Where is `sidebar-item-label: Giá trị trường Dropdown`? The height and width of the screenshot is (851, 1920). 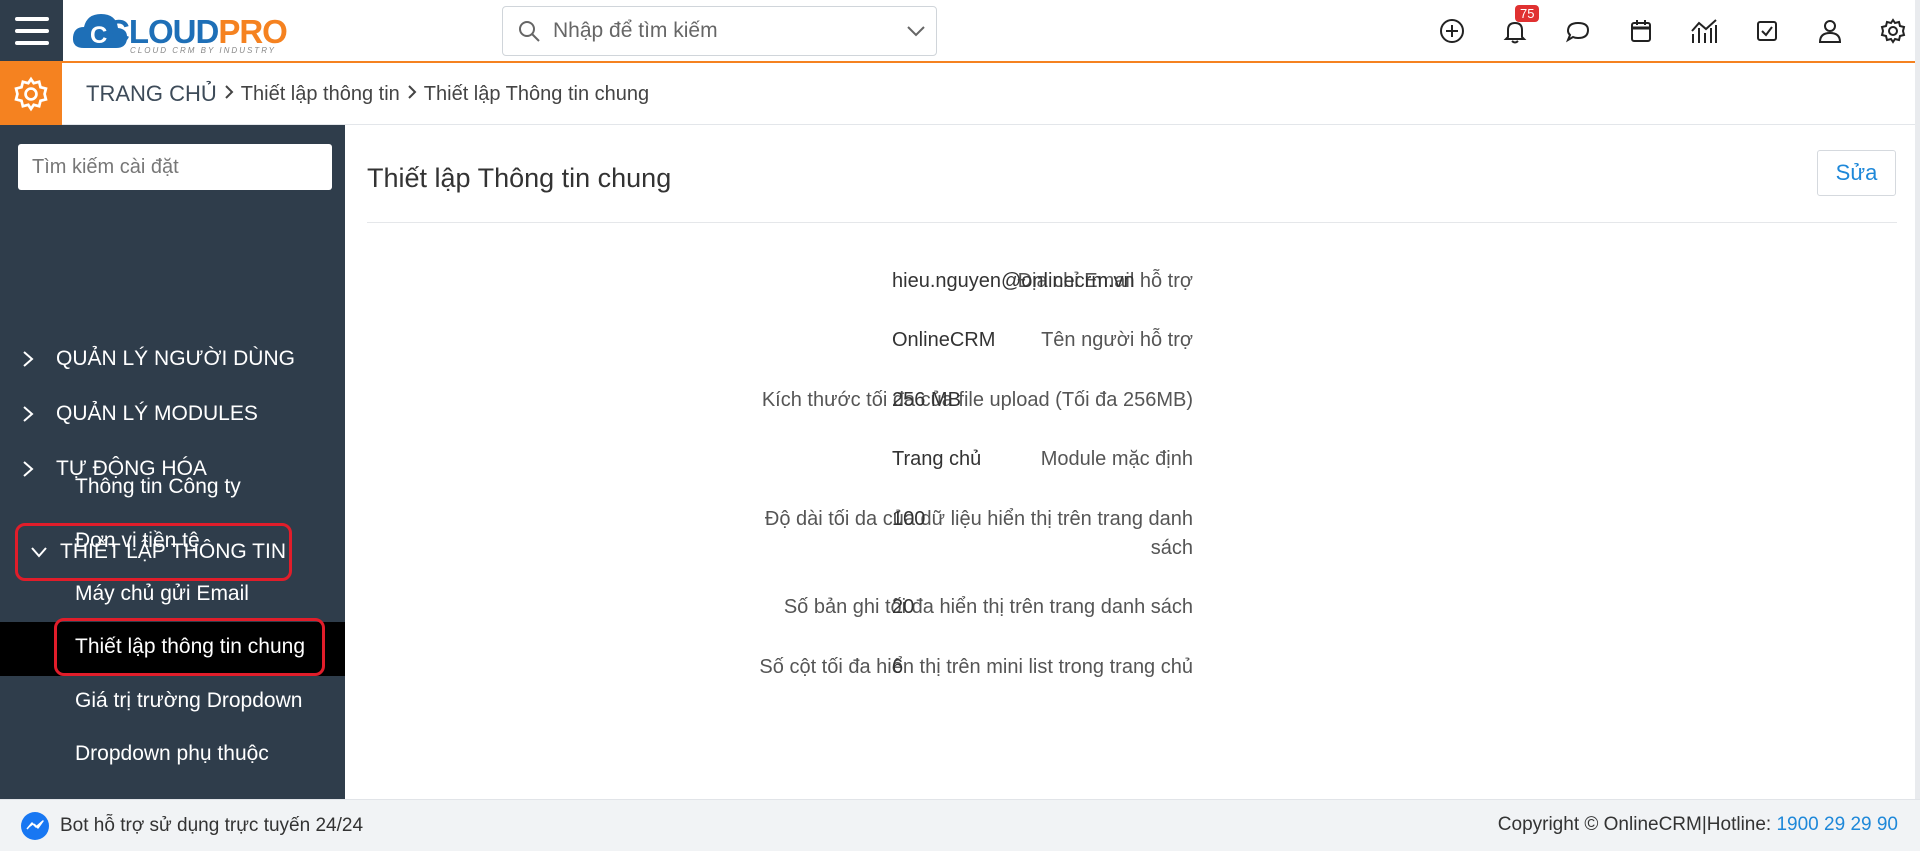 sidebar-item-label: Giá trị trường Dropdown is located at coordinates (189, 700).